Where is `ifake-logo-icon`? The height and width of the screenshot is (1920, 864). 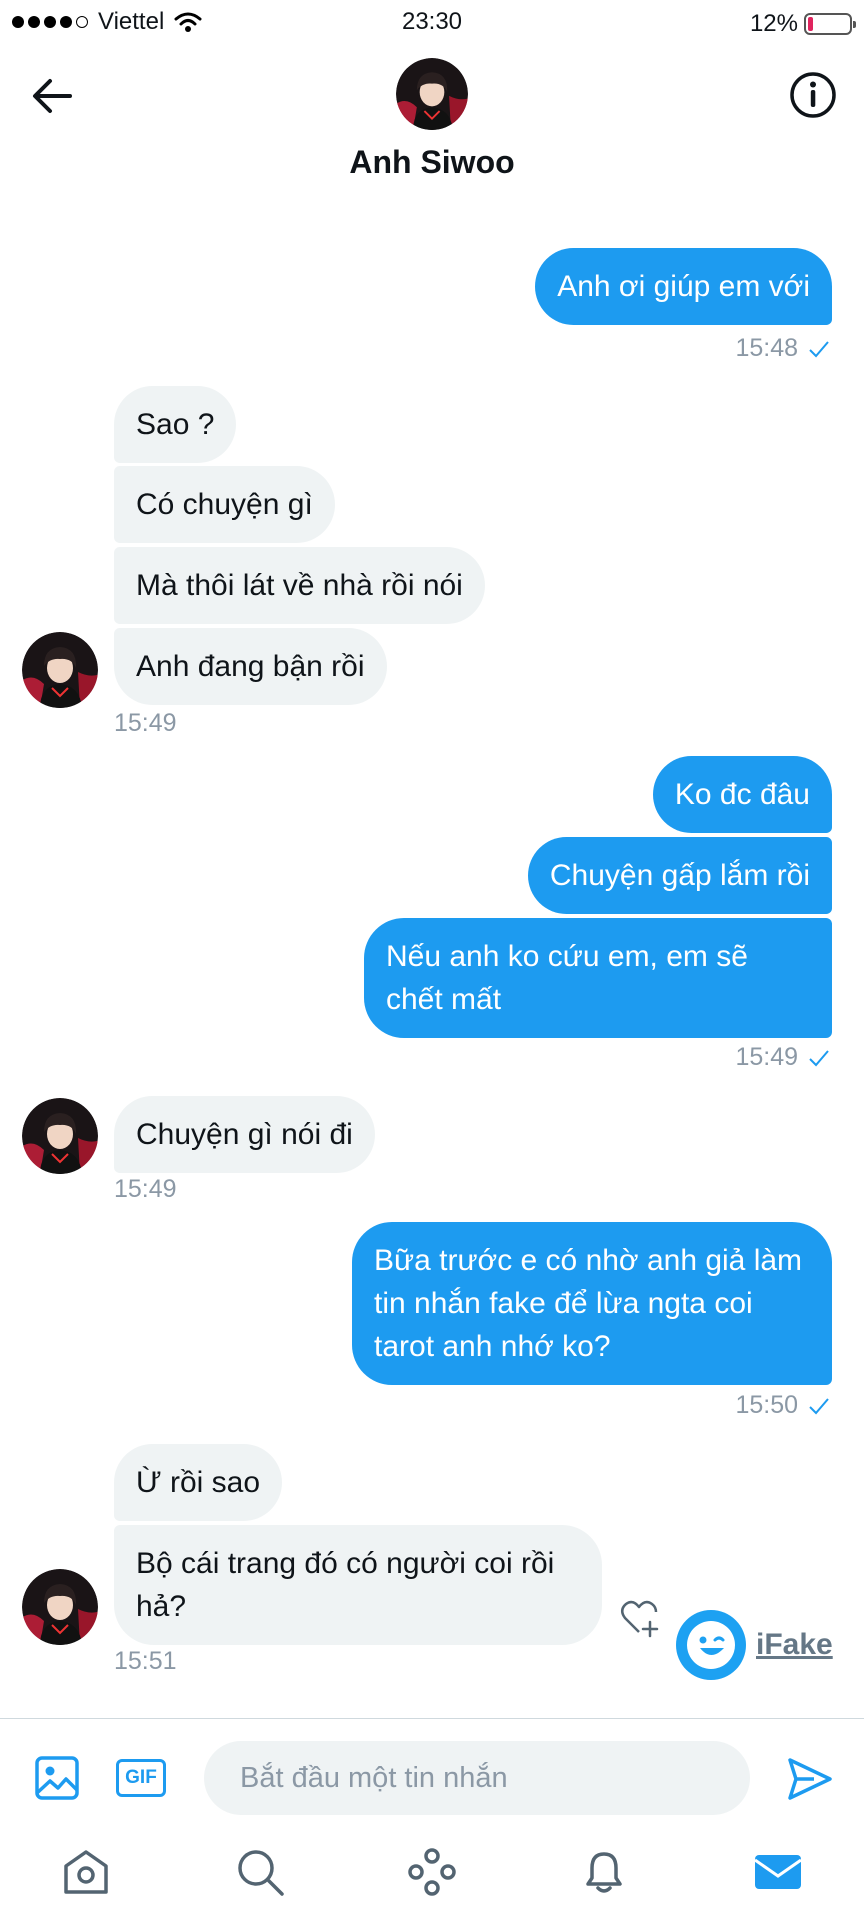 ifake-logo-icon is located at coordinates (711, 1645).